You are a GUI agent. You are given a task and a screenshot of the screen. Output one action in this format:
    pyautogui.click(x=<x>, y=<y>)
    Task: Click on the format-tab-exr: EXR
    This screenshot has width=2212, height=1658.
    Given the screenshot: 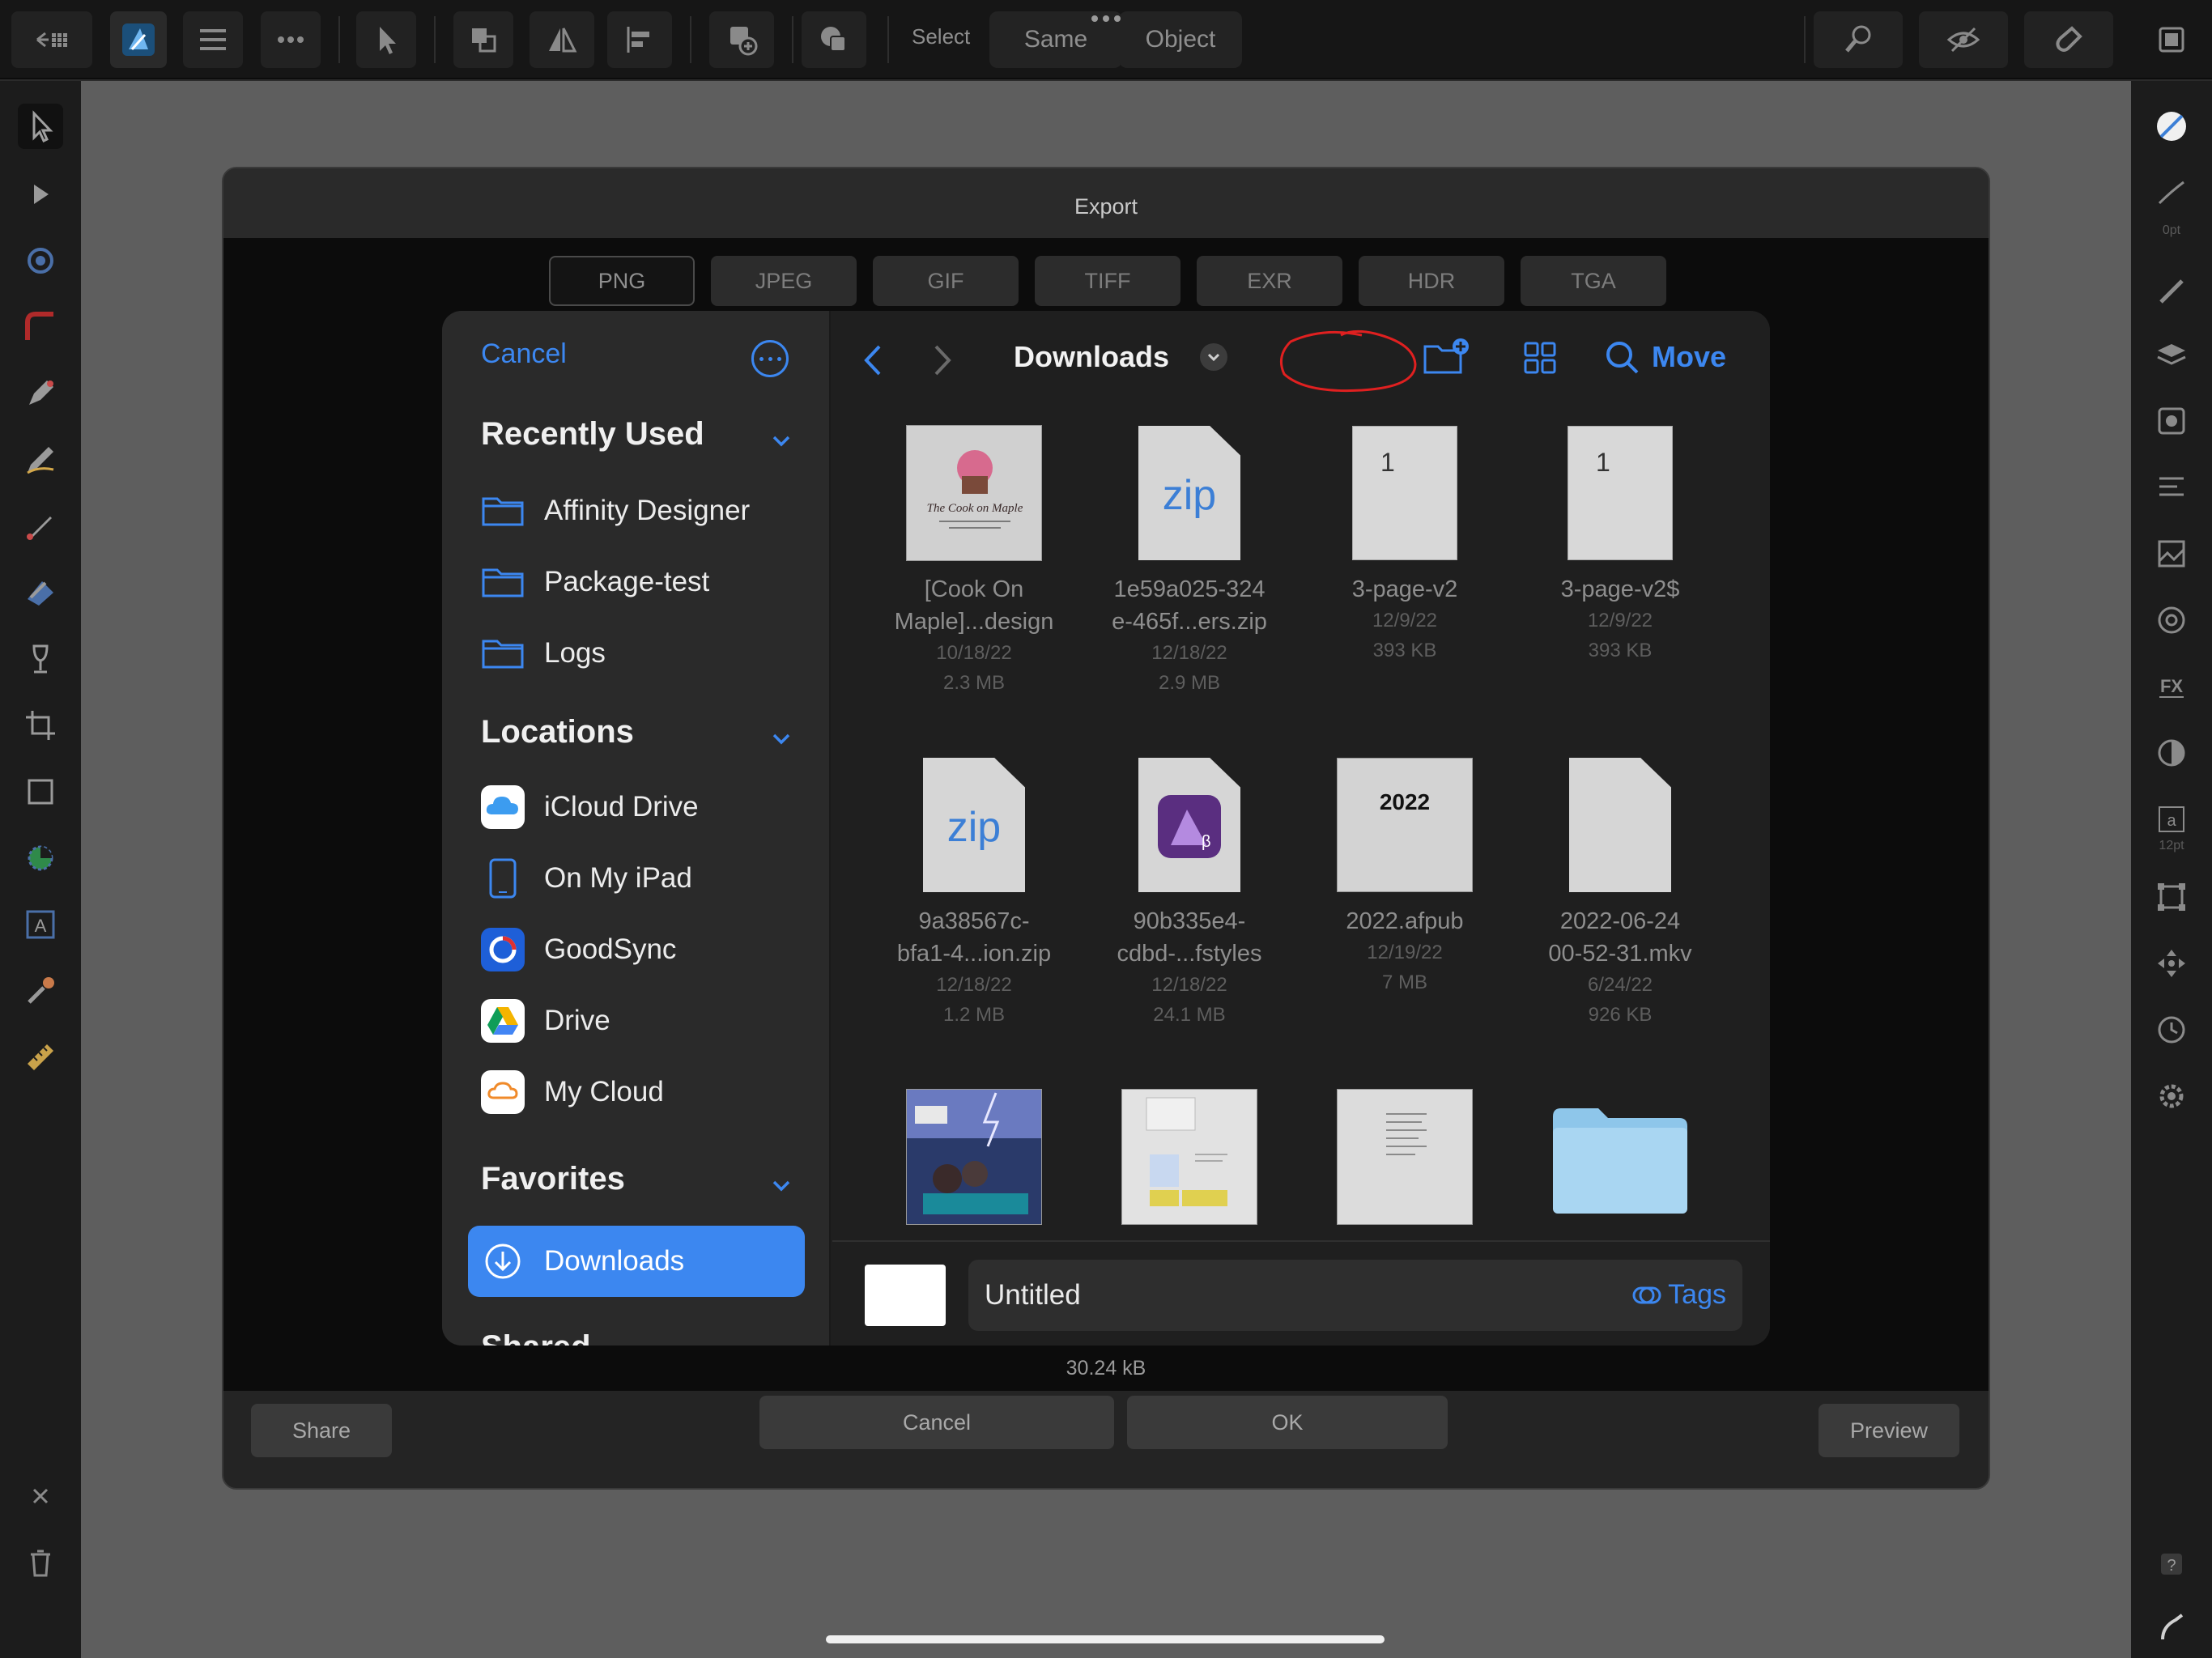 What is the action you would take?
    pyautogui.click(x=1270, y=281)
    